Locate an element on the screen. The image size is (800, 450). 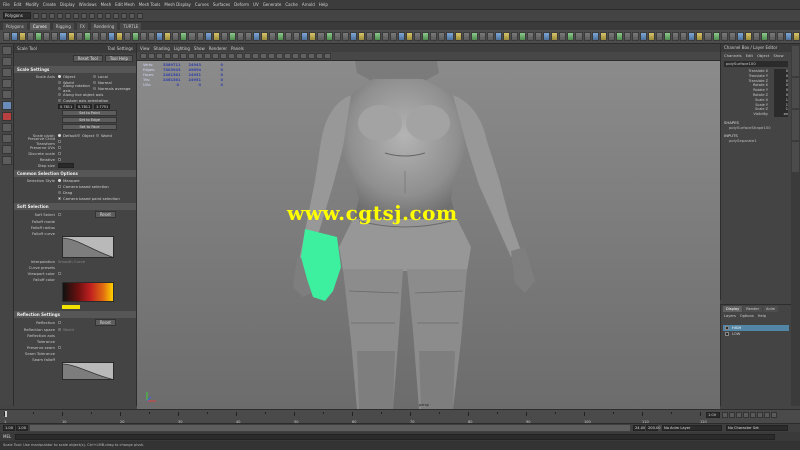
circle-icon is located at coordinates (47, 36).